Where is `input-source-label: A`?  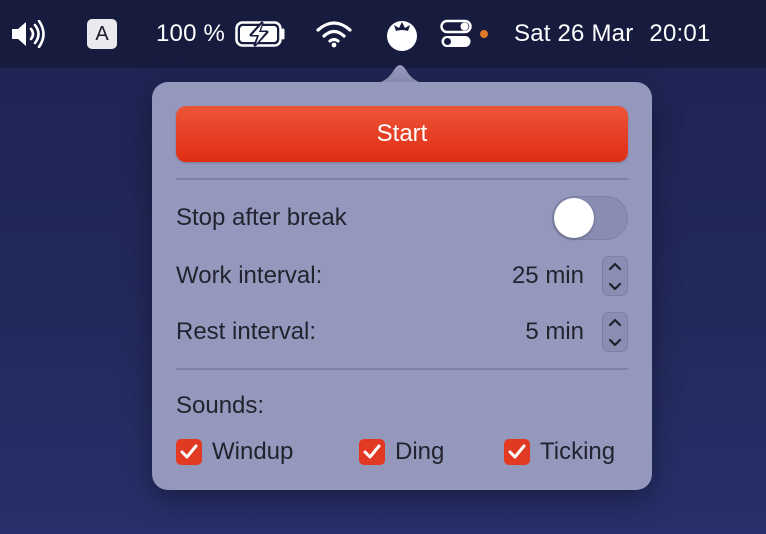 input-source-label: A is located at coordinates (102, 34).